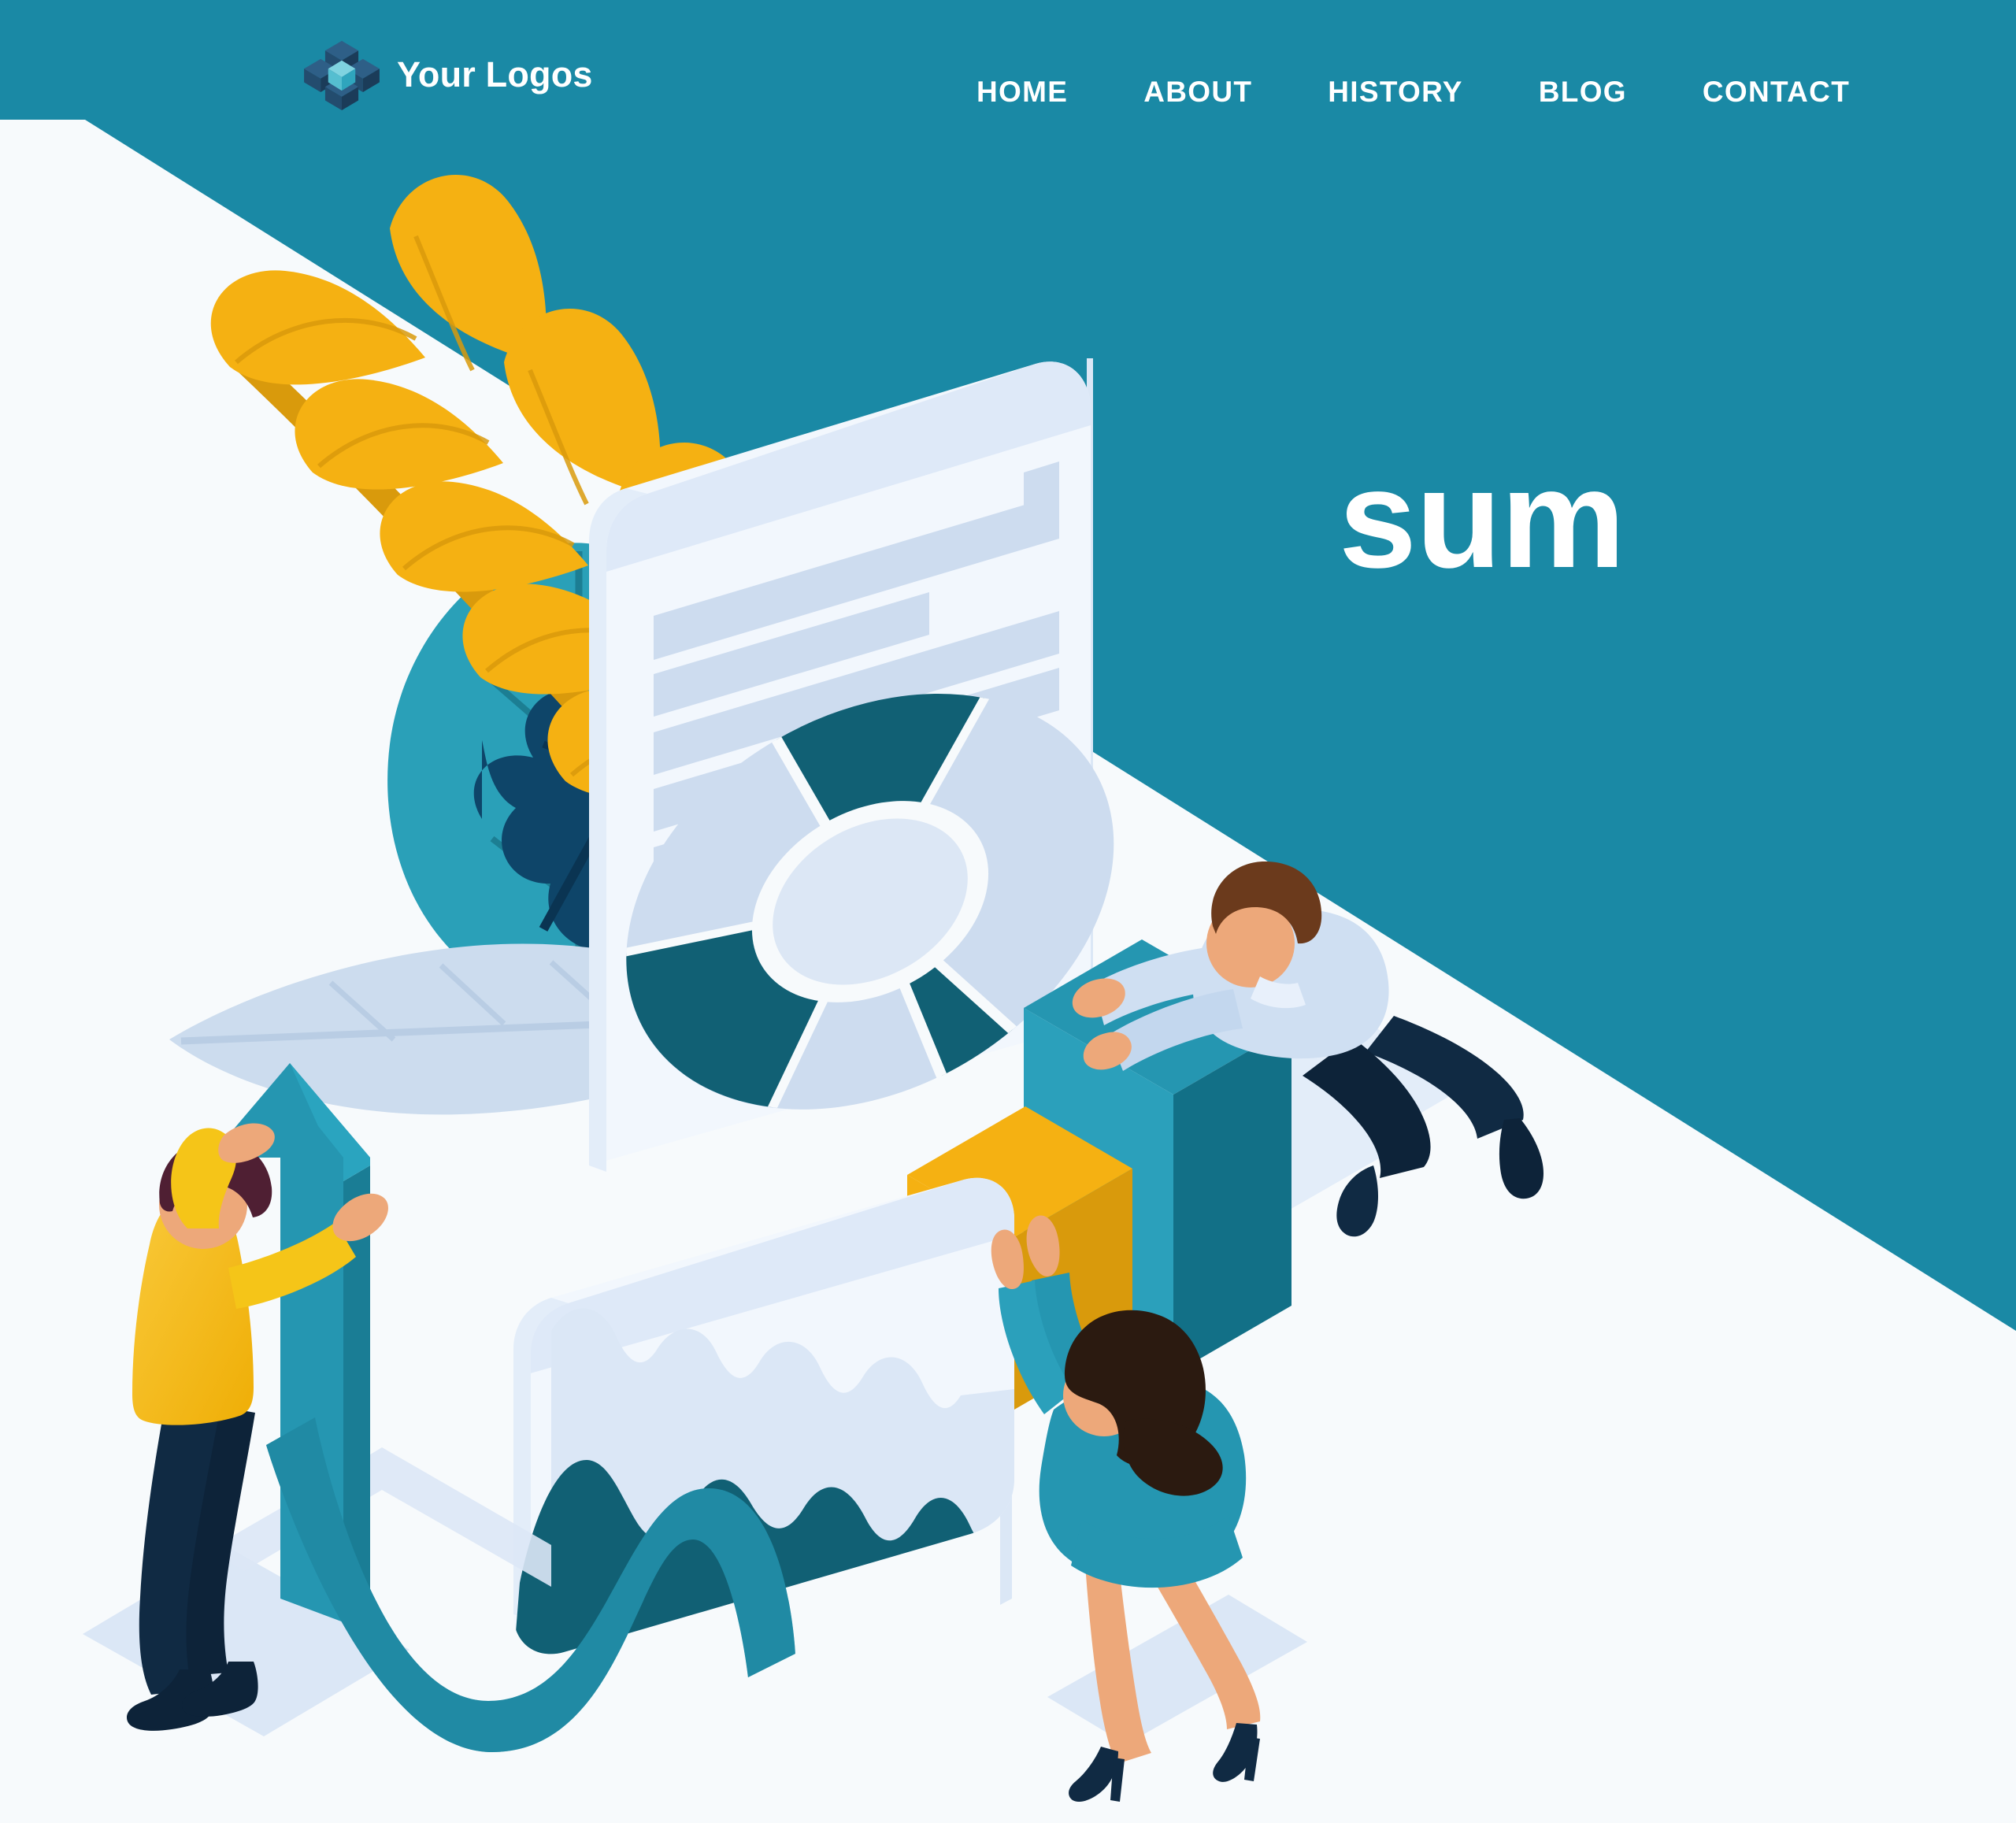 This screenshot has width=2016, height=1823. I want to click on main-navigation: HOME ABOUT HISTORY BLOG CONTACT, so click(1413, 92).